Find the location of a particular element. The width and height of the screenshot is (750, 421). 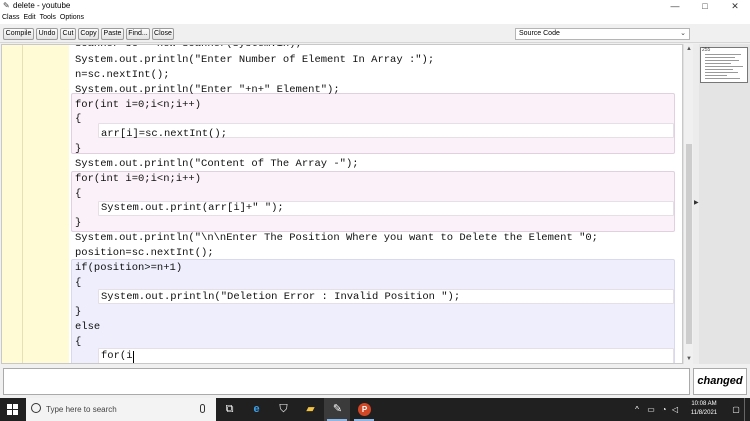

menu-bar: Class Edit Tools Options is located at coordinates (375, 18).